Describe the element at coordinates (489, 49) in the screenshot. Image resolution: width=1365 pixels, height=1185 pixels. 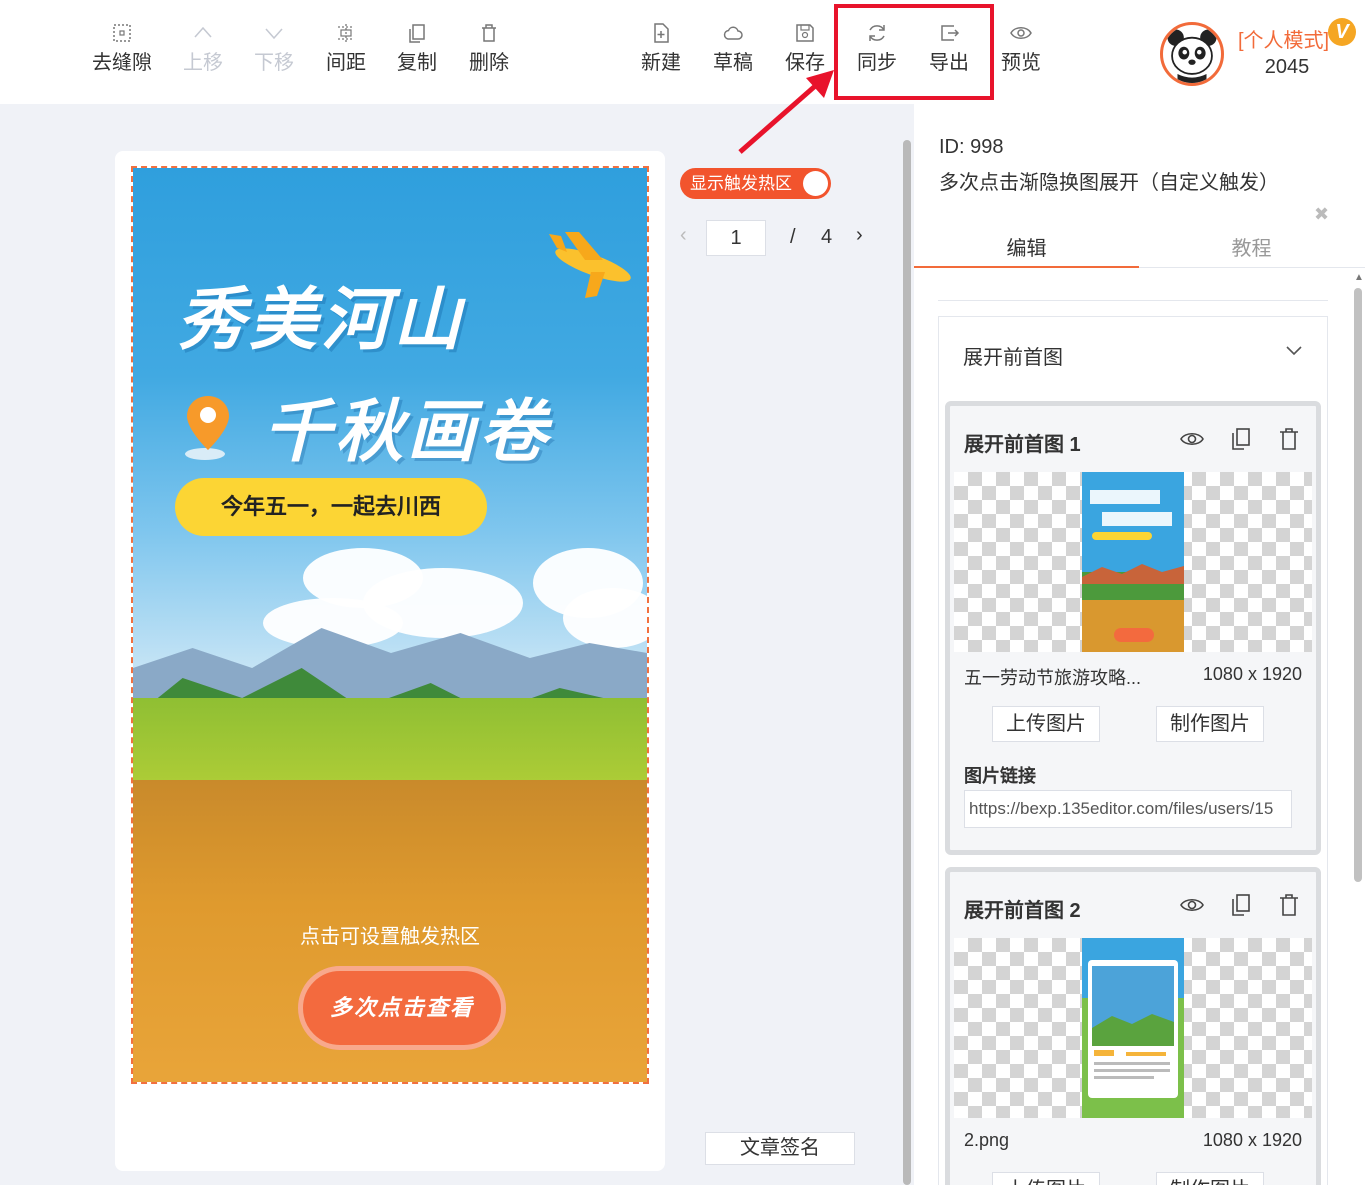
I see `delete-button: 删除` at that location.